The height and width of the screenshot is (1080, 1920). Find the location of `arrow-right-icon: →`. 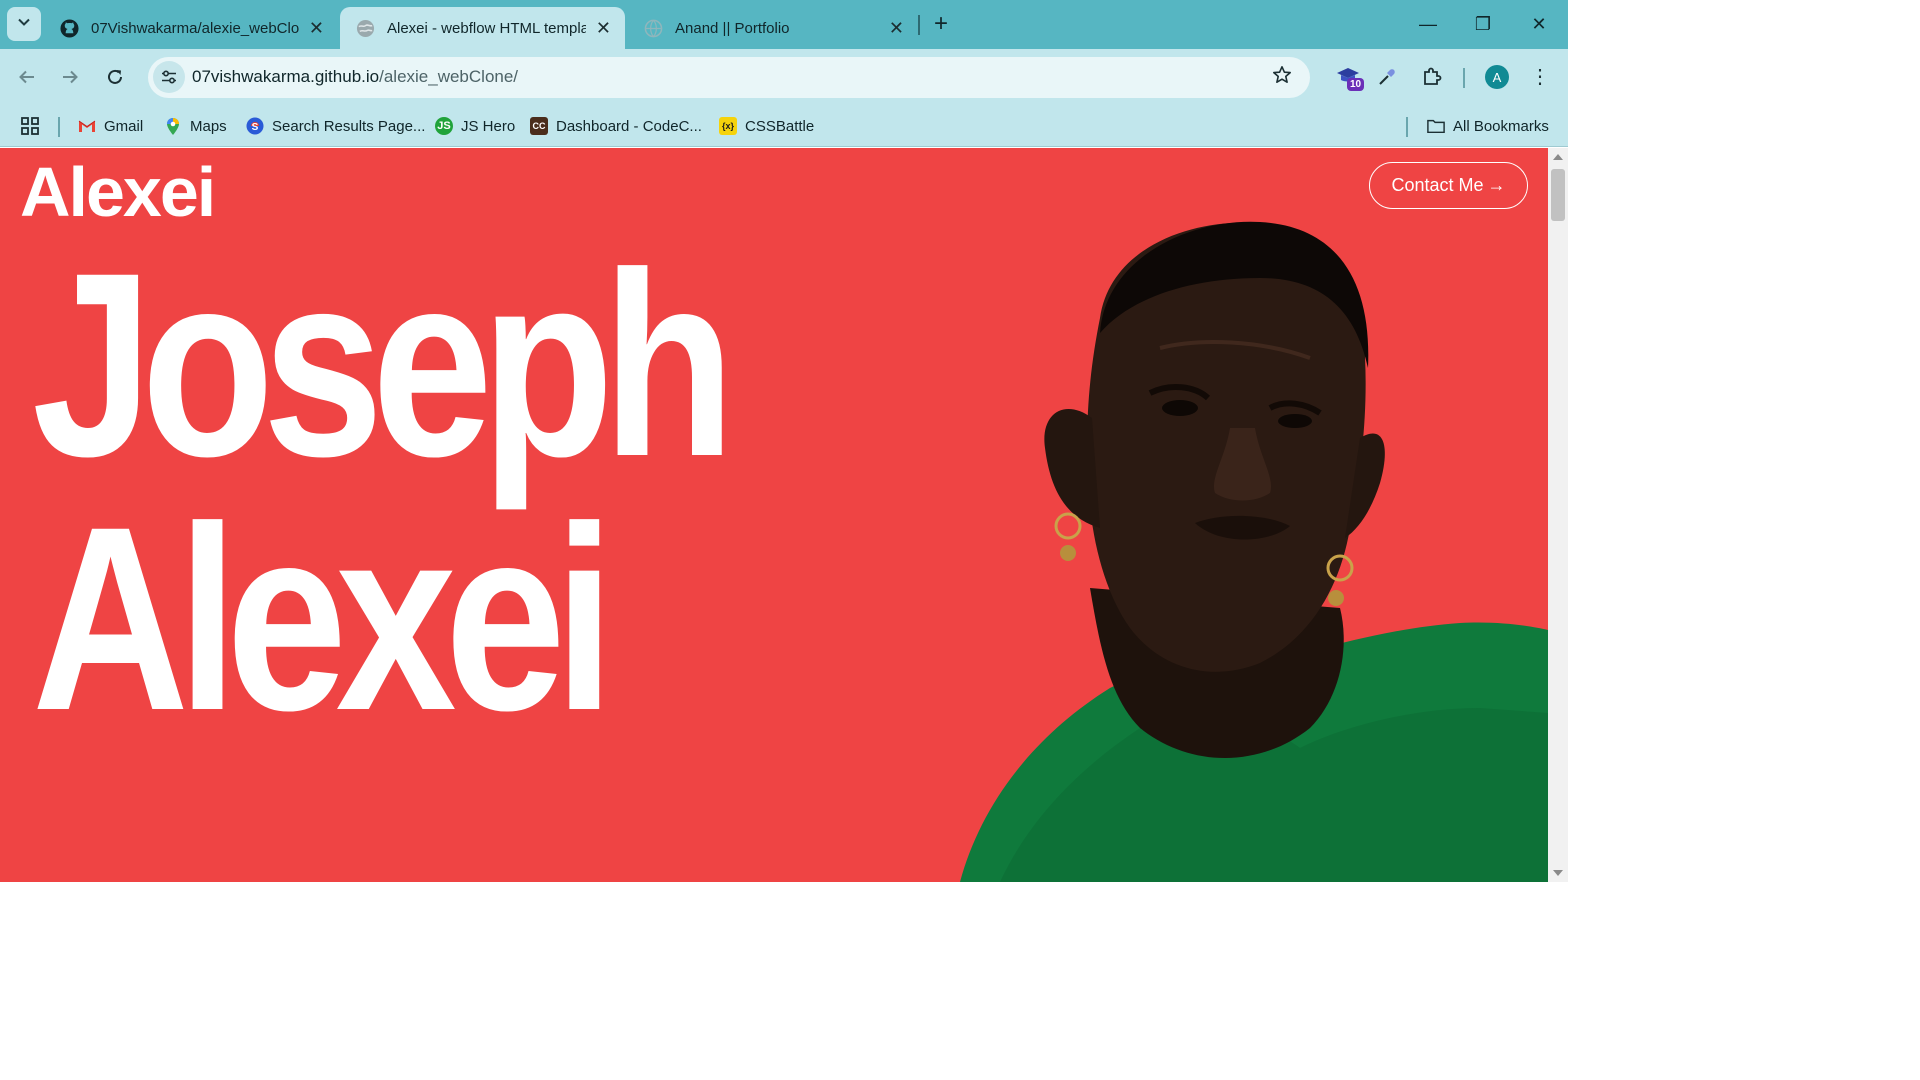

arrow-right-icon: → is located at coordinates (1496, 185).